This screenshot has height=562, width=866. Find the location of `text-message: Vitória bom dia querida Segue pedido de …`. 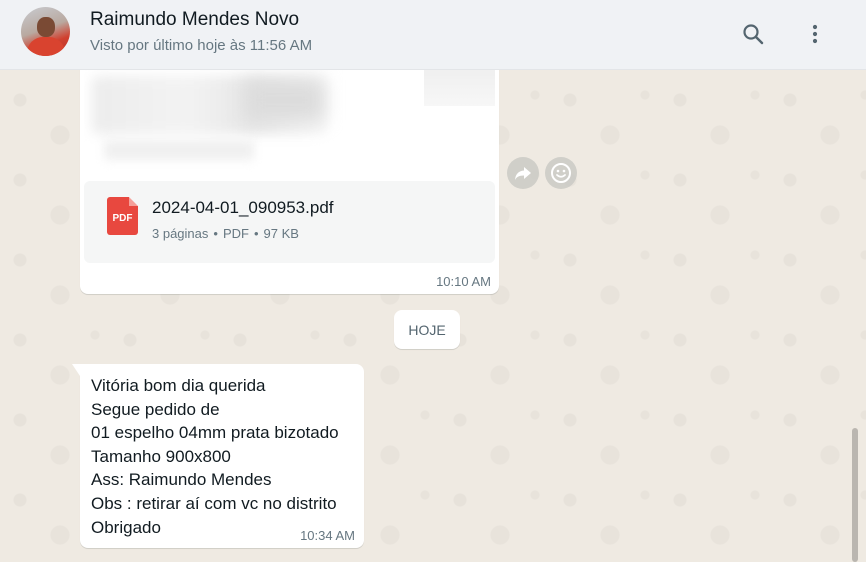

text-message: Vitória bom dia querida Segue pedido de … is located at coordinates (218, 456).